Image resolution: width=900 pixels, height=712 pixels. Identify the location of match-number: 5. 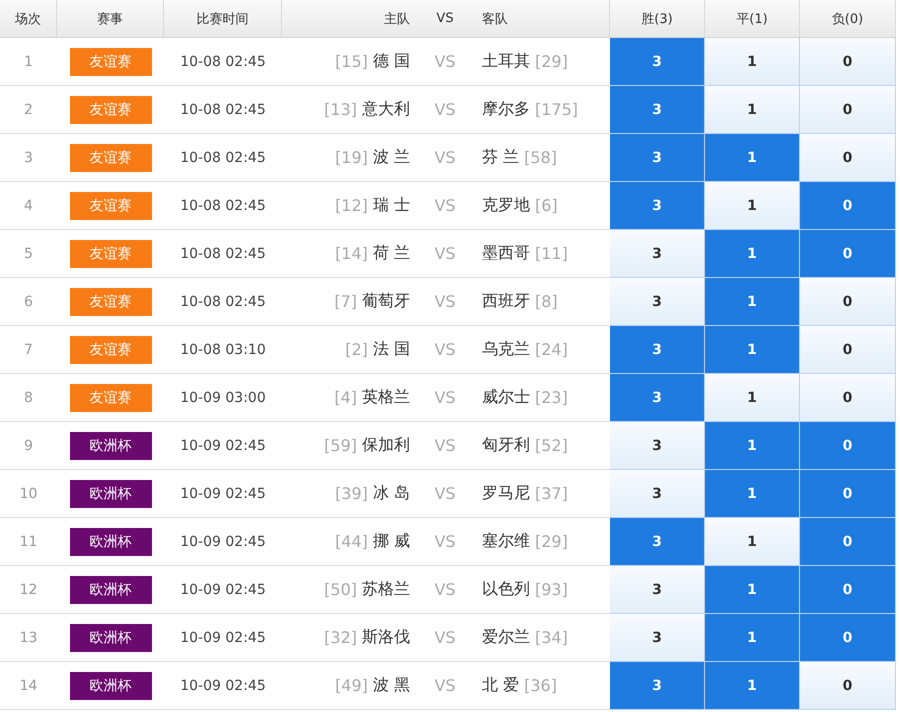
(28, 254).